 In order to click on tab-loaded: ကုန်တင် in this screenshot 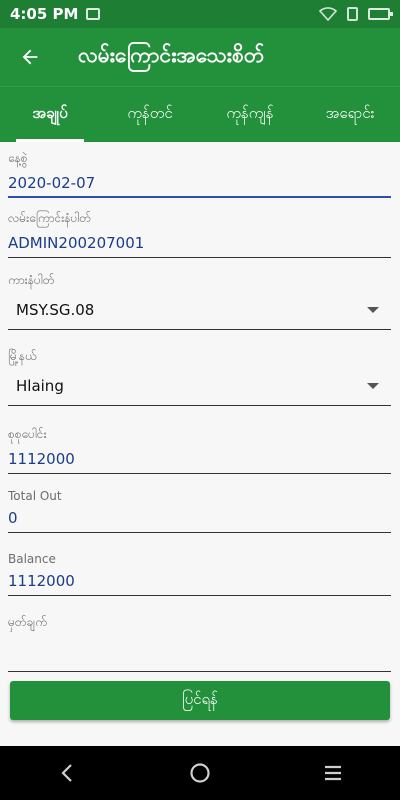, I will do `click(150, 114)`.